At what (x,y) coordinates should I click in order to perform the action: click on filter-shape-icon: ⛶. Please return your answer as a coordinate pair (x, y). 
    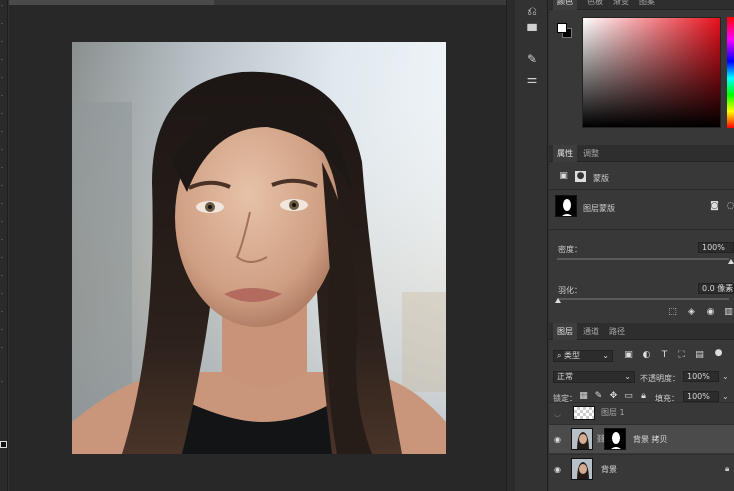
    Looking at the image, I should click on (681, 355).